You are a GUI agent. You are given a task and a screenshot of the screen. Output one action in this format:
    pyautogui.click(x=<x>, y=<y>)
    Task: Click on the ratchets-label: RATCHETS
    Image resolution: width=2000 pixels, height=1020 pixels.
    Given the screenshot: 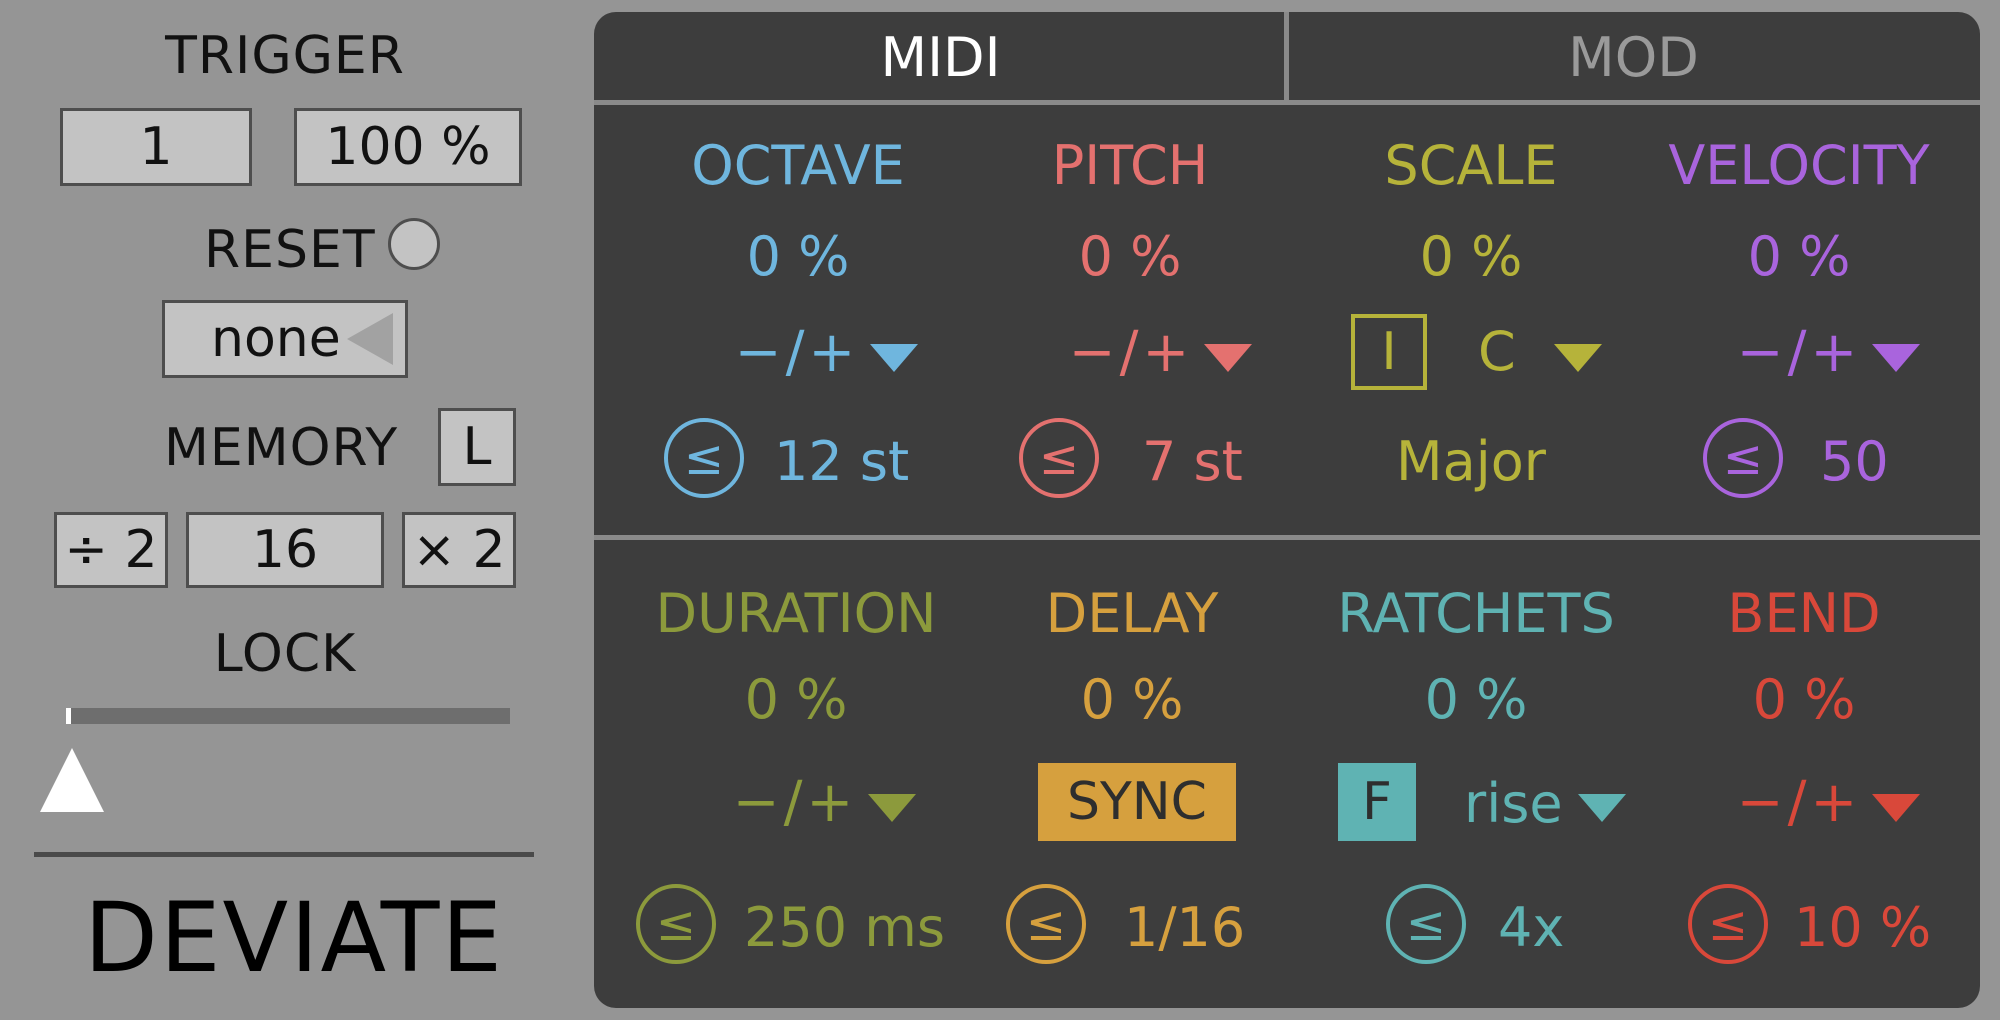 What is the action you would take?
    pyautogui.click(x=1476, y=613)
    